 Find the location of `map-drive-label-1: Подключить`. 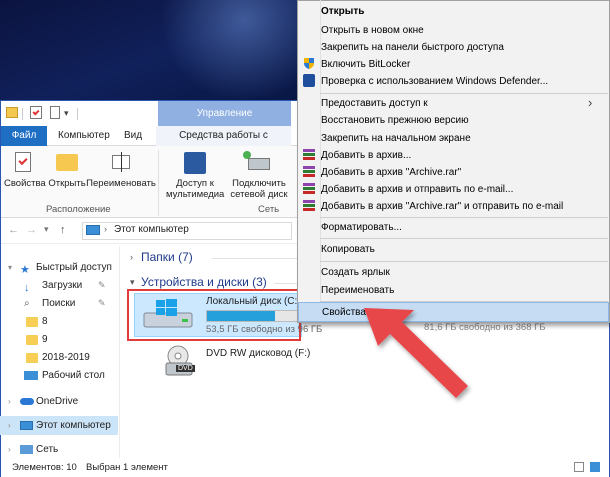

map-drive-label-1: Подключить is located at coordinates (259, 183).